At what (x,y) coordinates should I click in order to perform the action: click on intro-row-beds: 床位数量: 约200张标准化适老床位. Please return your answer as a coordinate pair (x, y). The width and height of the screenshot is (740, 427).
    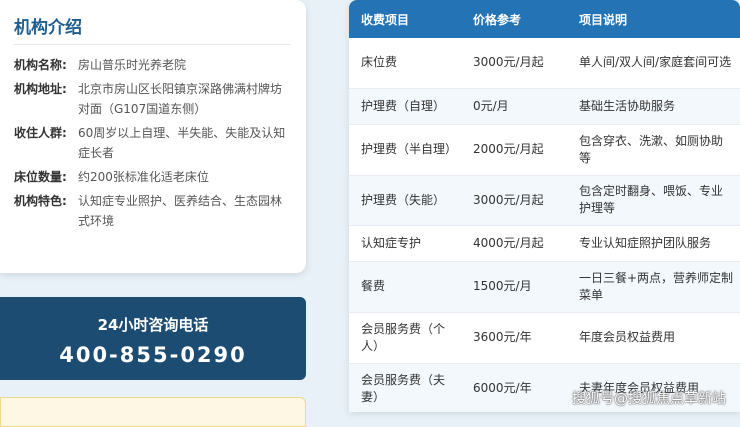
    Looking at the image, I should click on (153, 177).